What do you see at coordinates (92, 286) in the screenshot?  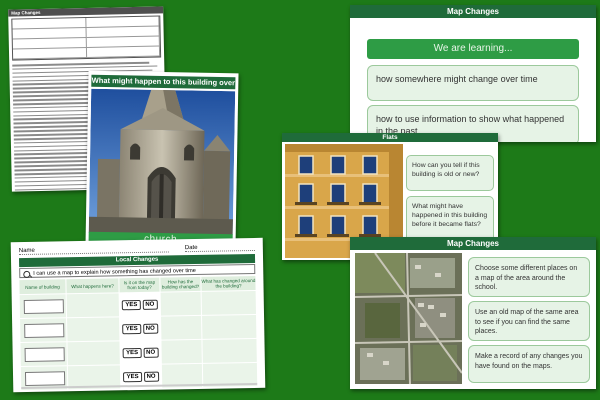 I see `column-header: What happens here?` at bounding box center [92, 286].